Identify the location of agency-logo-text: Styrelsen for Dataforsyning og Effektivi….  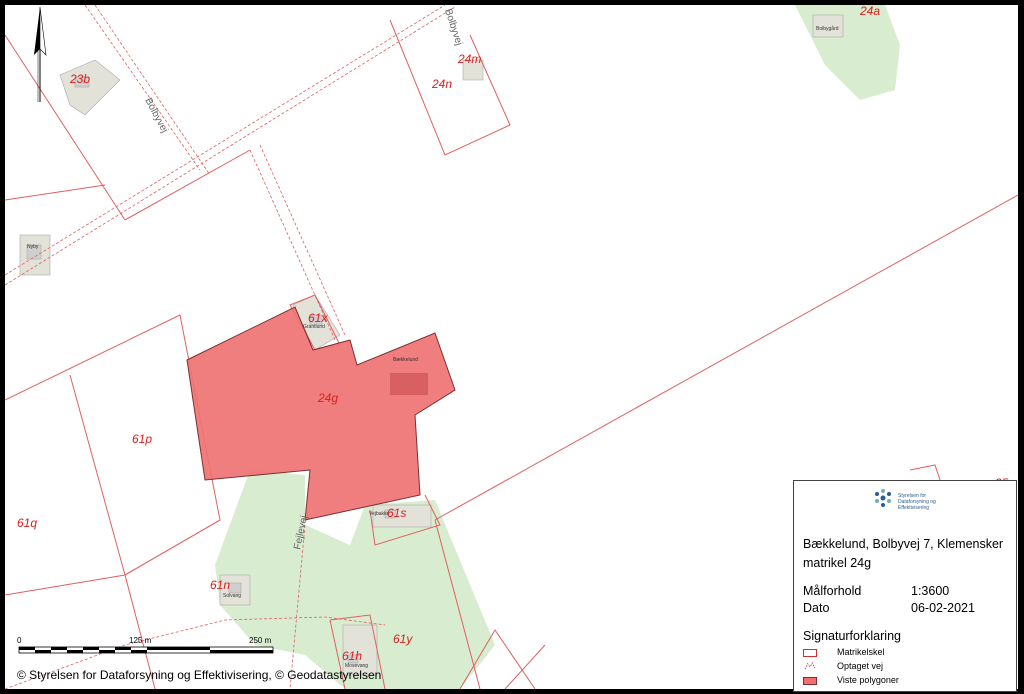
(917, 502).